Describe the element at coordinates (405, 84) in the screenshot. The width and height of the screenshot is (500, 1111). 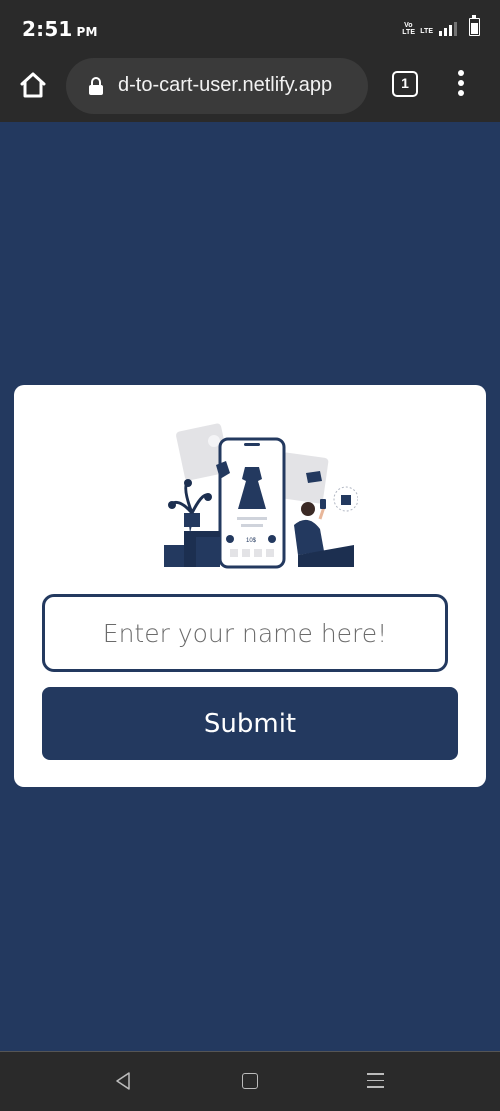
I see `tab-switcher-icon: 1` at that location.